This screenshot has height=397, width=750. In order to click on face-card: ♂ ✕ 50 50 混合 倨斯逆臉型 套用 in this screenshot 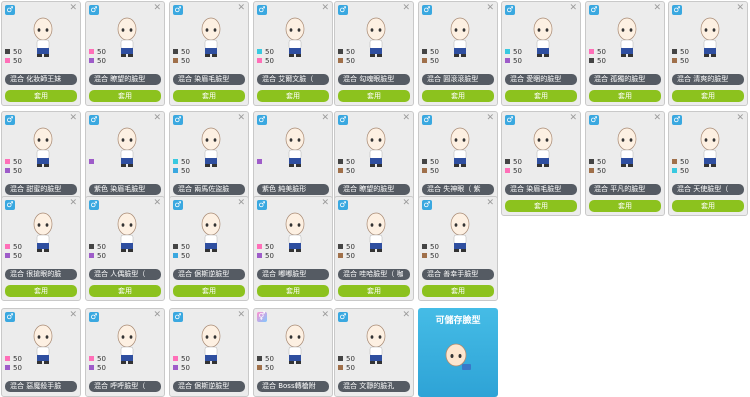, I will do `click(209, 248)`.